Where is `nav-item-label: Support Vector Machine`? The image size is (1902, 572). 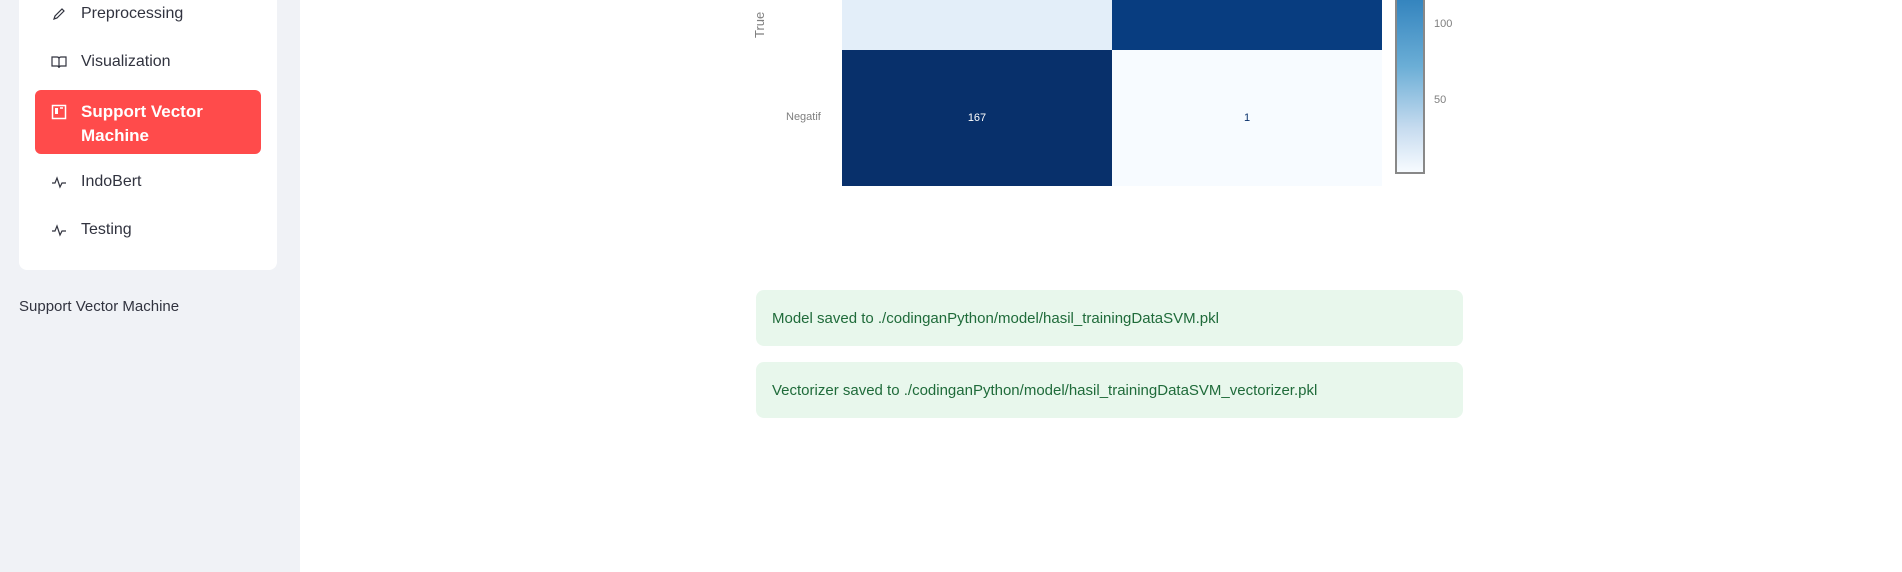
nav-item-label: Support Vector Machine is located at coordinates (142, 123).